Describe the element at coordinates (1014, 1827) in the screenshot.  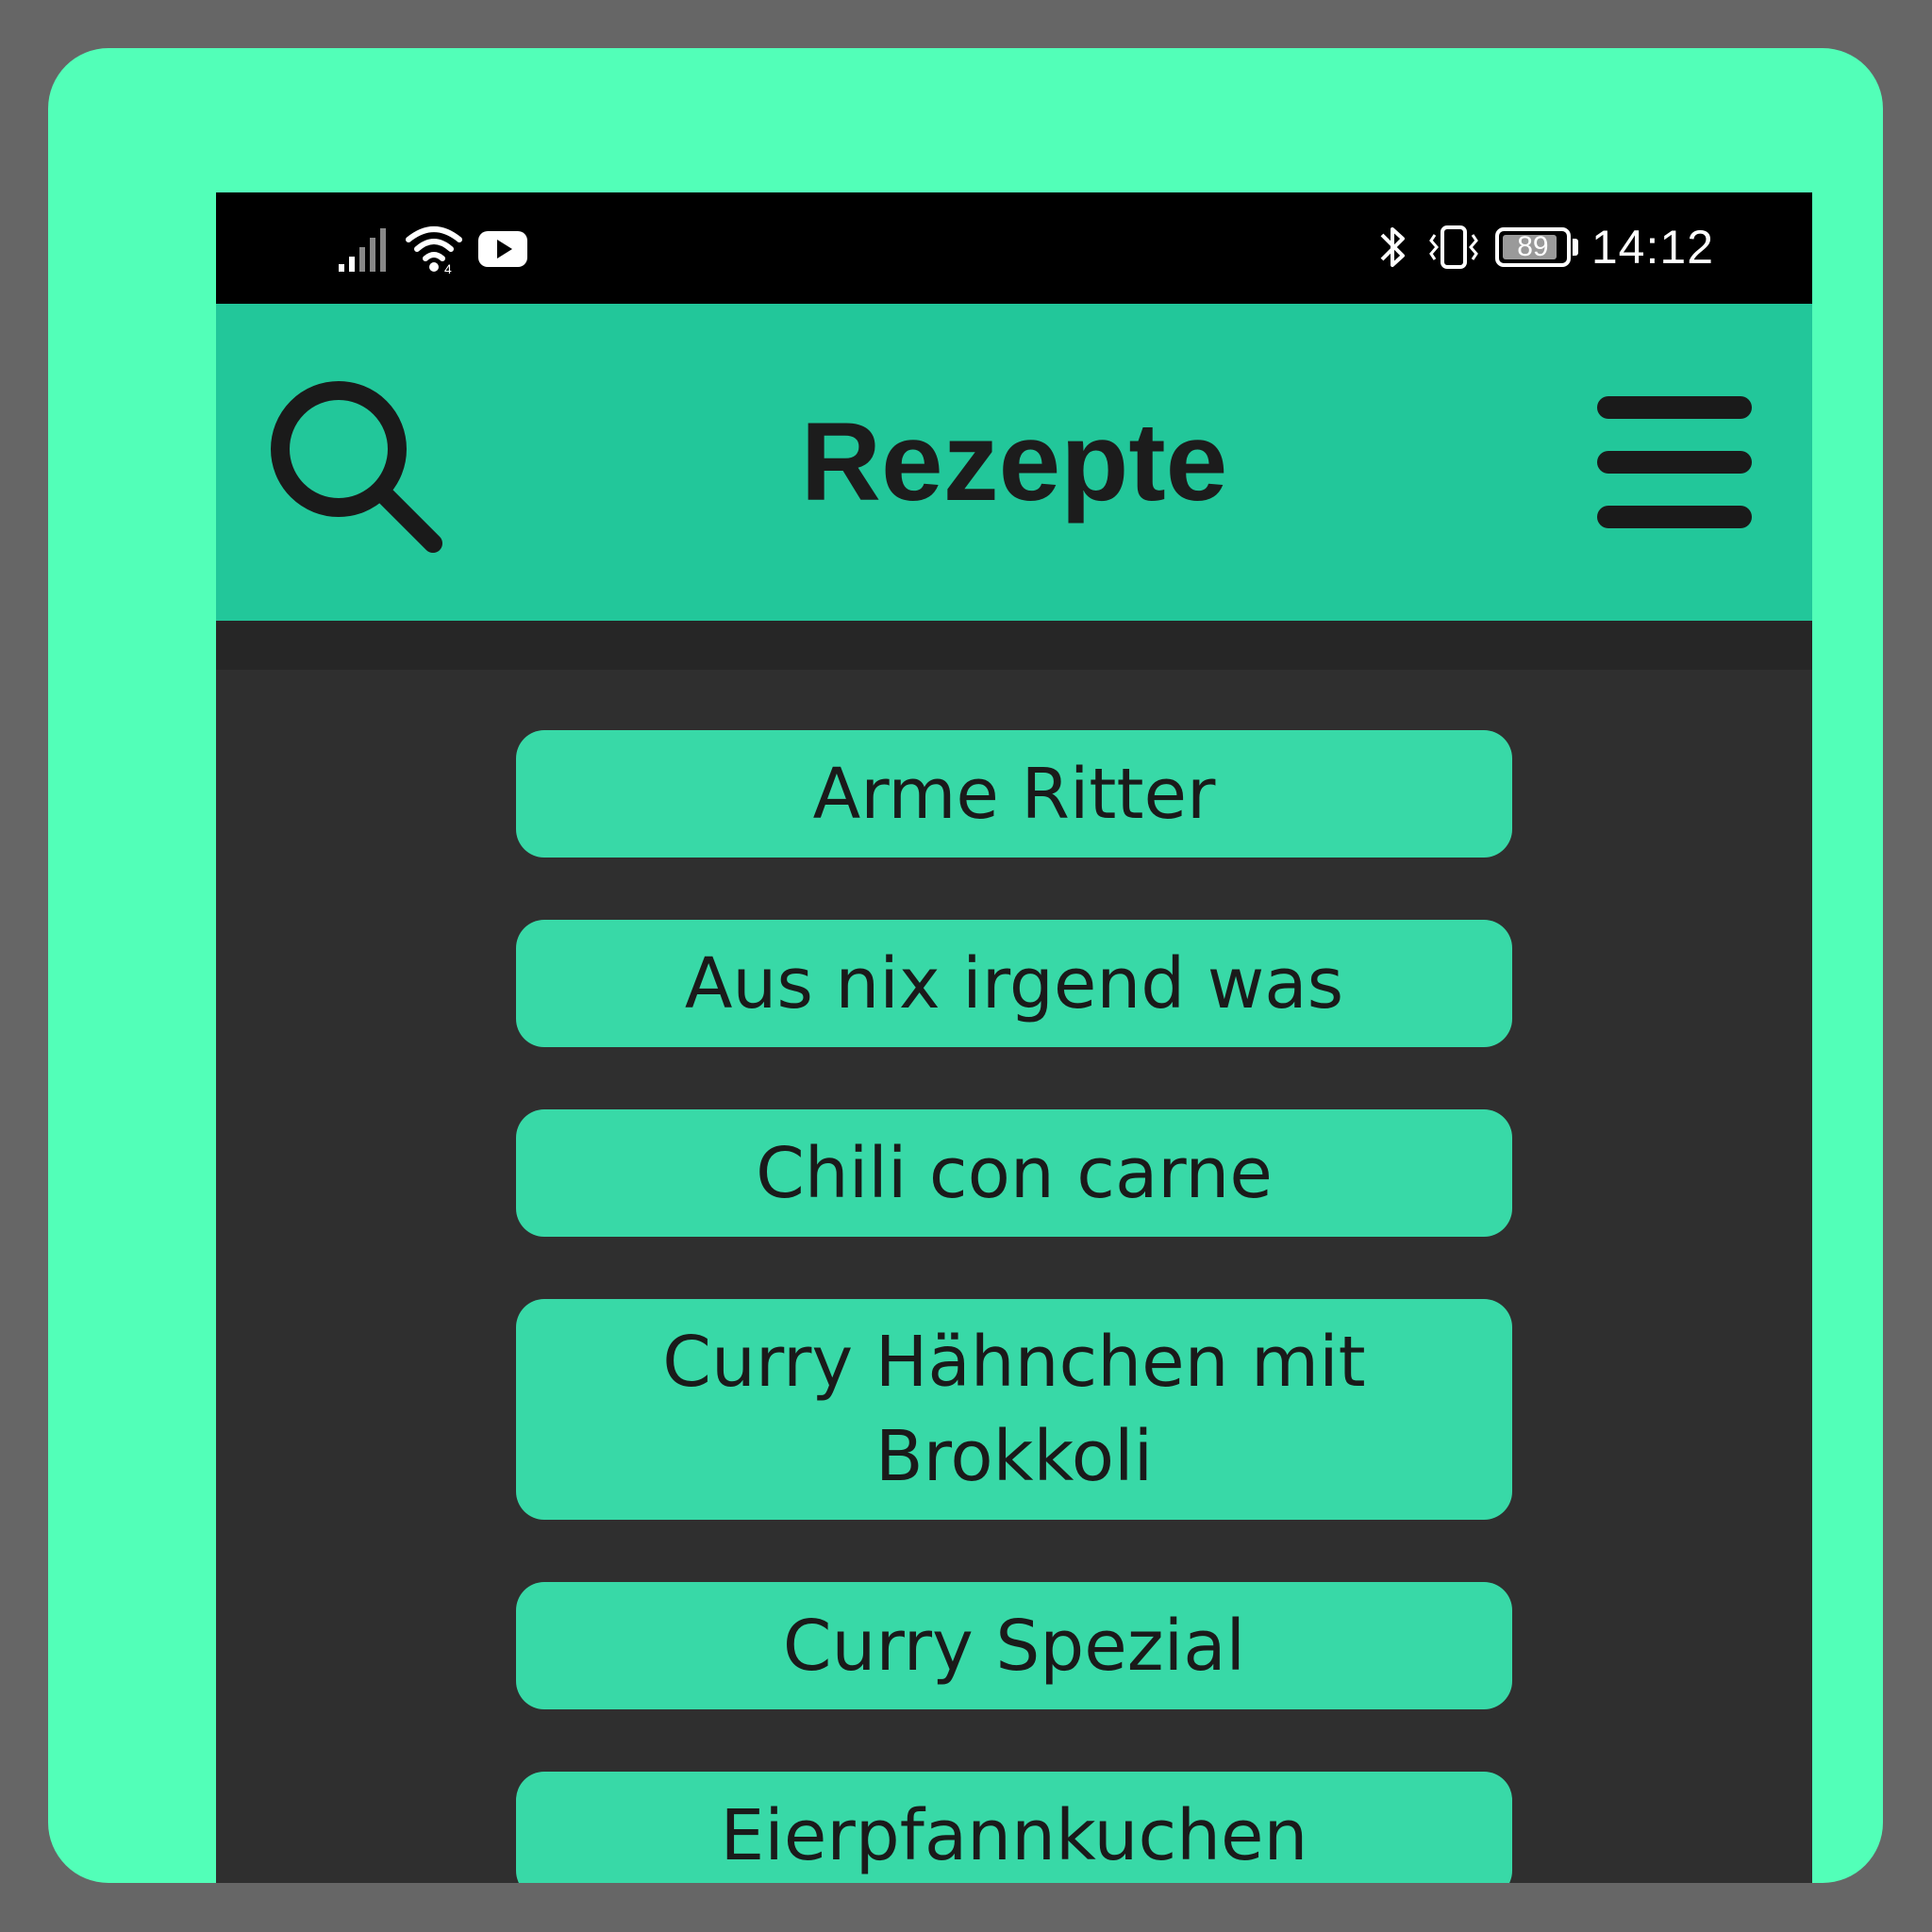
I see `recipe-button-eierpfannkuchen: Eierpfannkuchen` at that location.